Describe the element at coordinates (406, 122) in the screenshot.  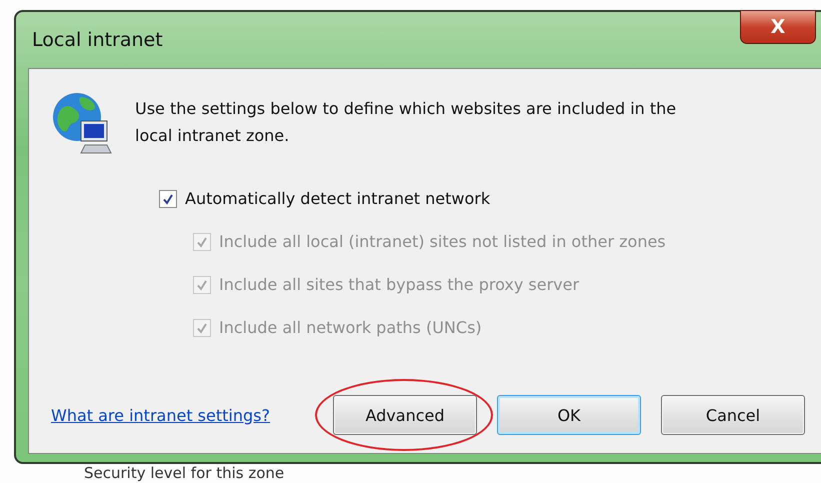
I see `description-text: Use the settings below to define which websites are included in the local intranet zone.` at that location.